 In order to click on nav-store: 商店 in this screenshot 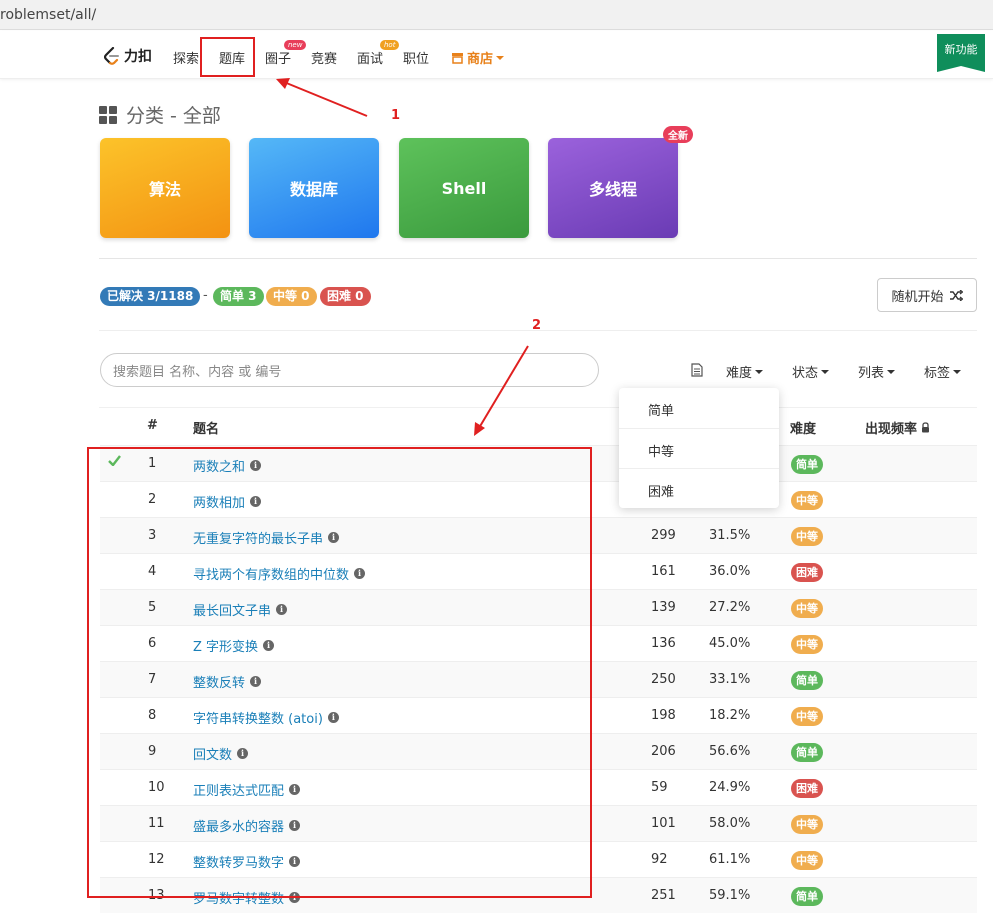, I will do `click(478, 57)`.